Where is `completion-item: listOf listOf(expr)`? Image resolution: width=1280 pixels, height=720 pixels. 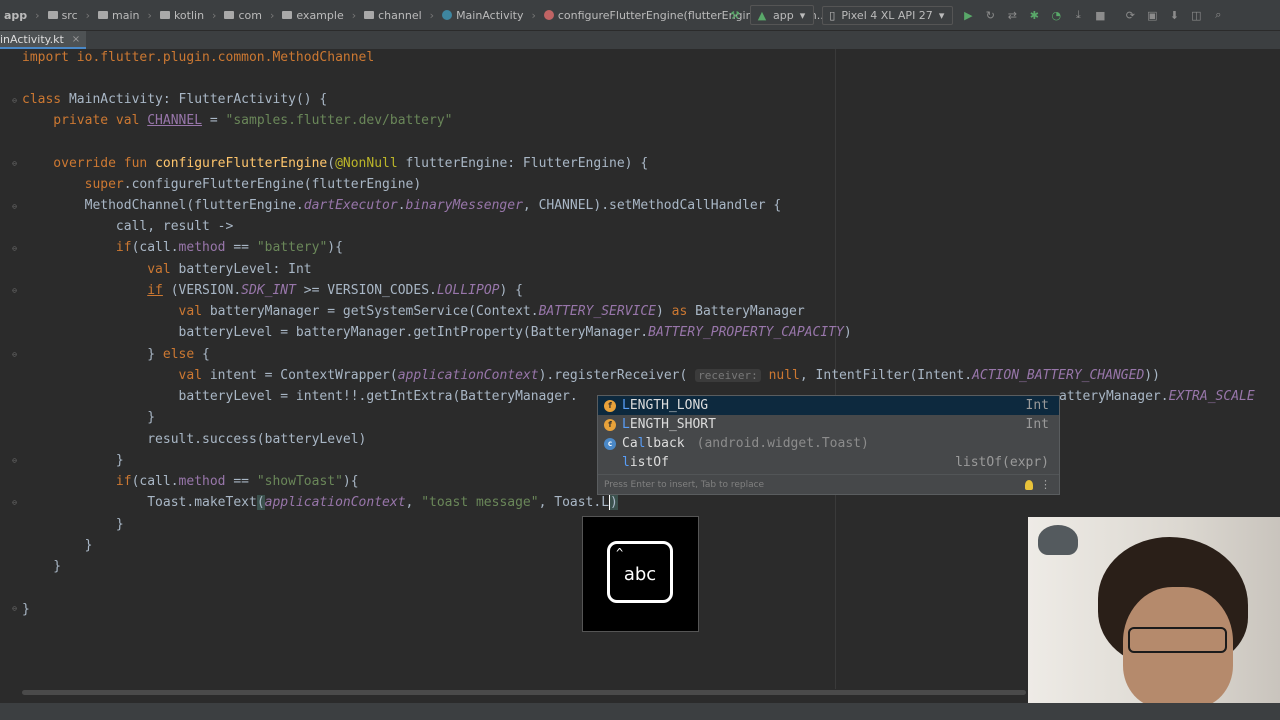 completion-item: listOf listOf(expr) is located at coordinates (828, 462).